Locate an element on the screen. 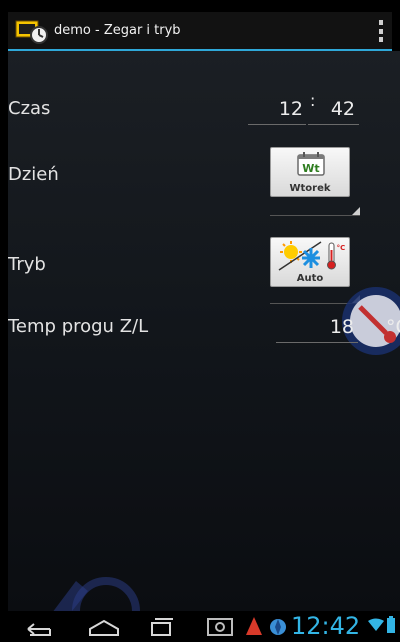 The image size is (400, 642). time-hours-underline is located at coordinates (277, 124).